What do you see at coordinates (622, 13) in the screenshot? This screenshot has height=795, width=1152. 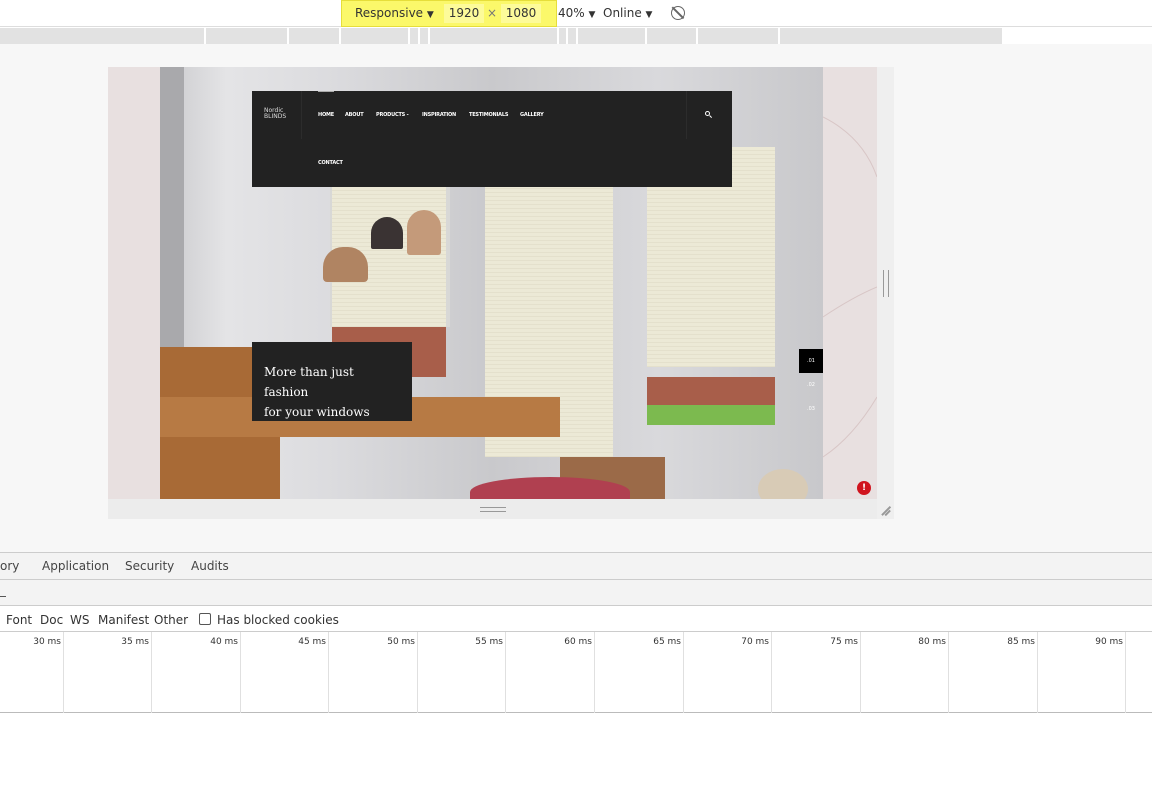 I see `network-label: Online` at bounding box center [622, 13].